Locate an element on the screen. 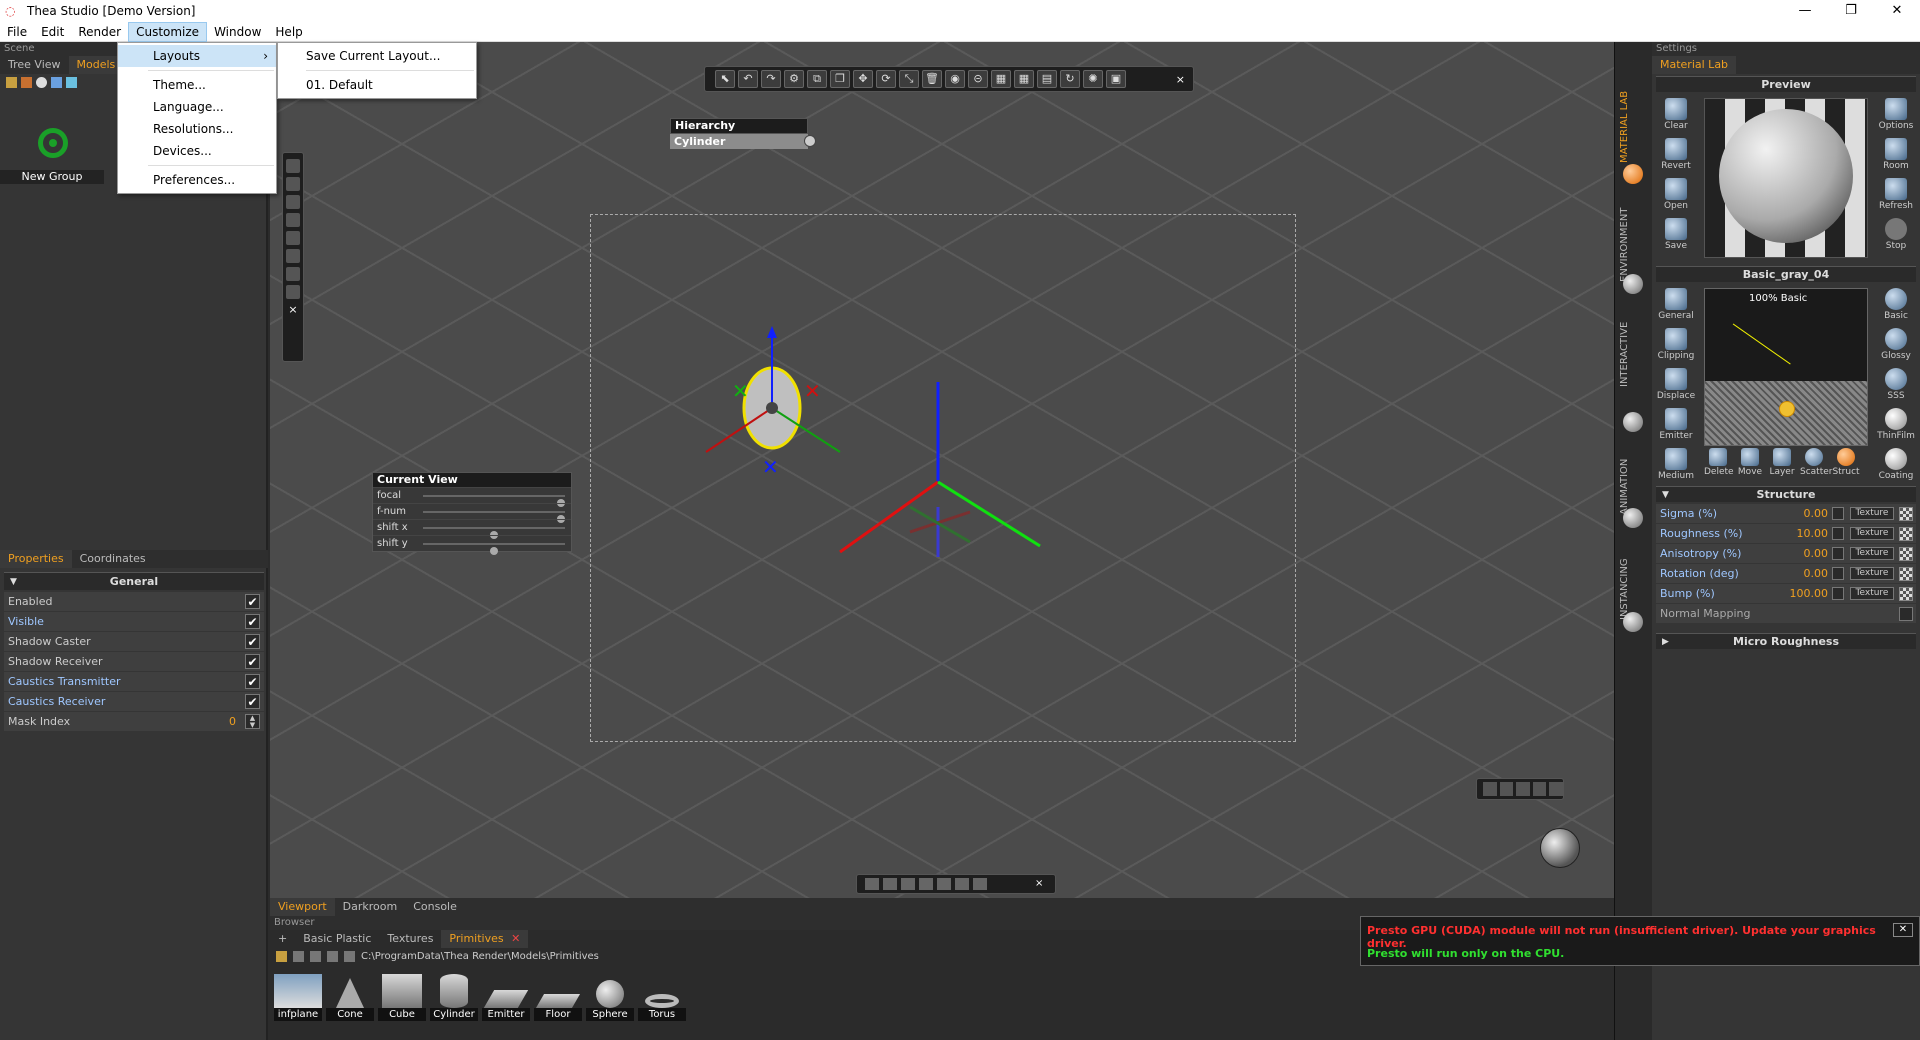 This screenshot has height=1040, width=1920. interactive-icon is located at coordinates (1633, 422).